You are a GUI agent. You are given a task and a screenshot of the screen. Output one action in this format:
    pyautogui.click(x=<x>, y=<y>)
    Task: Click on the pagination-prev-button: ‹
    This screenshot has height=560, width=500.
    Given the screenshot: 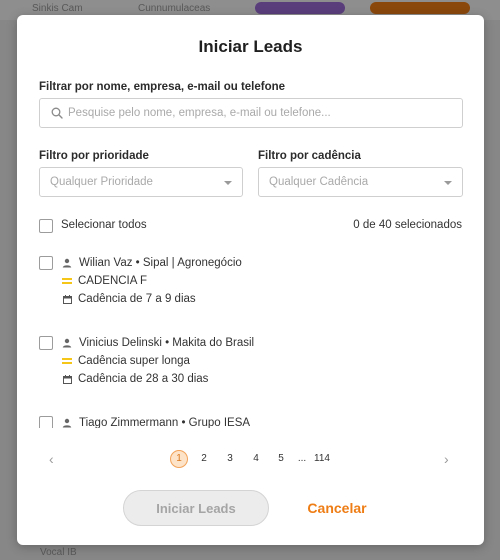 What is the action you would take?
    pyautogui.click(x=51, y=459)
    